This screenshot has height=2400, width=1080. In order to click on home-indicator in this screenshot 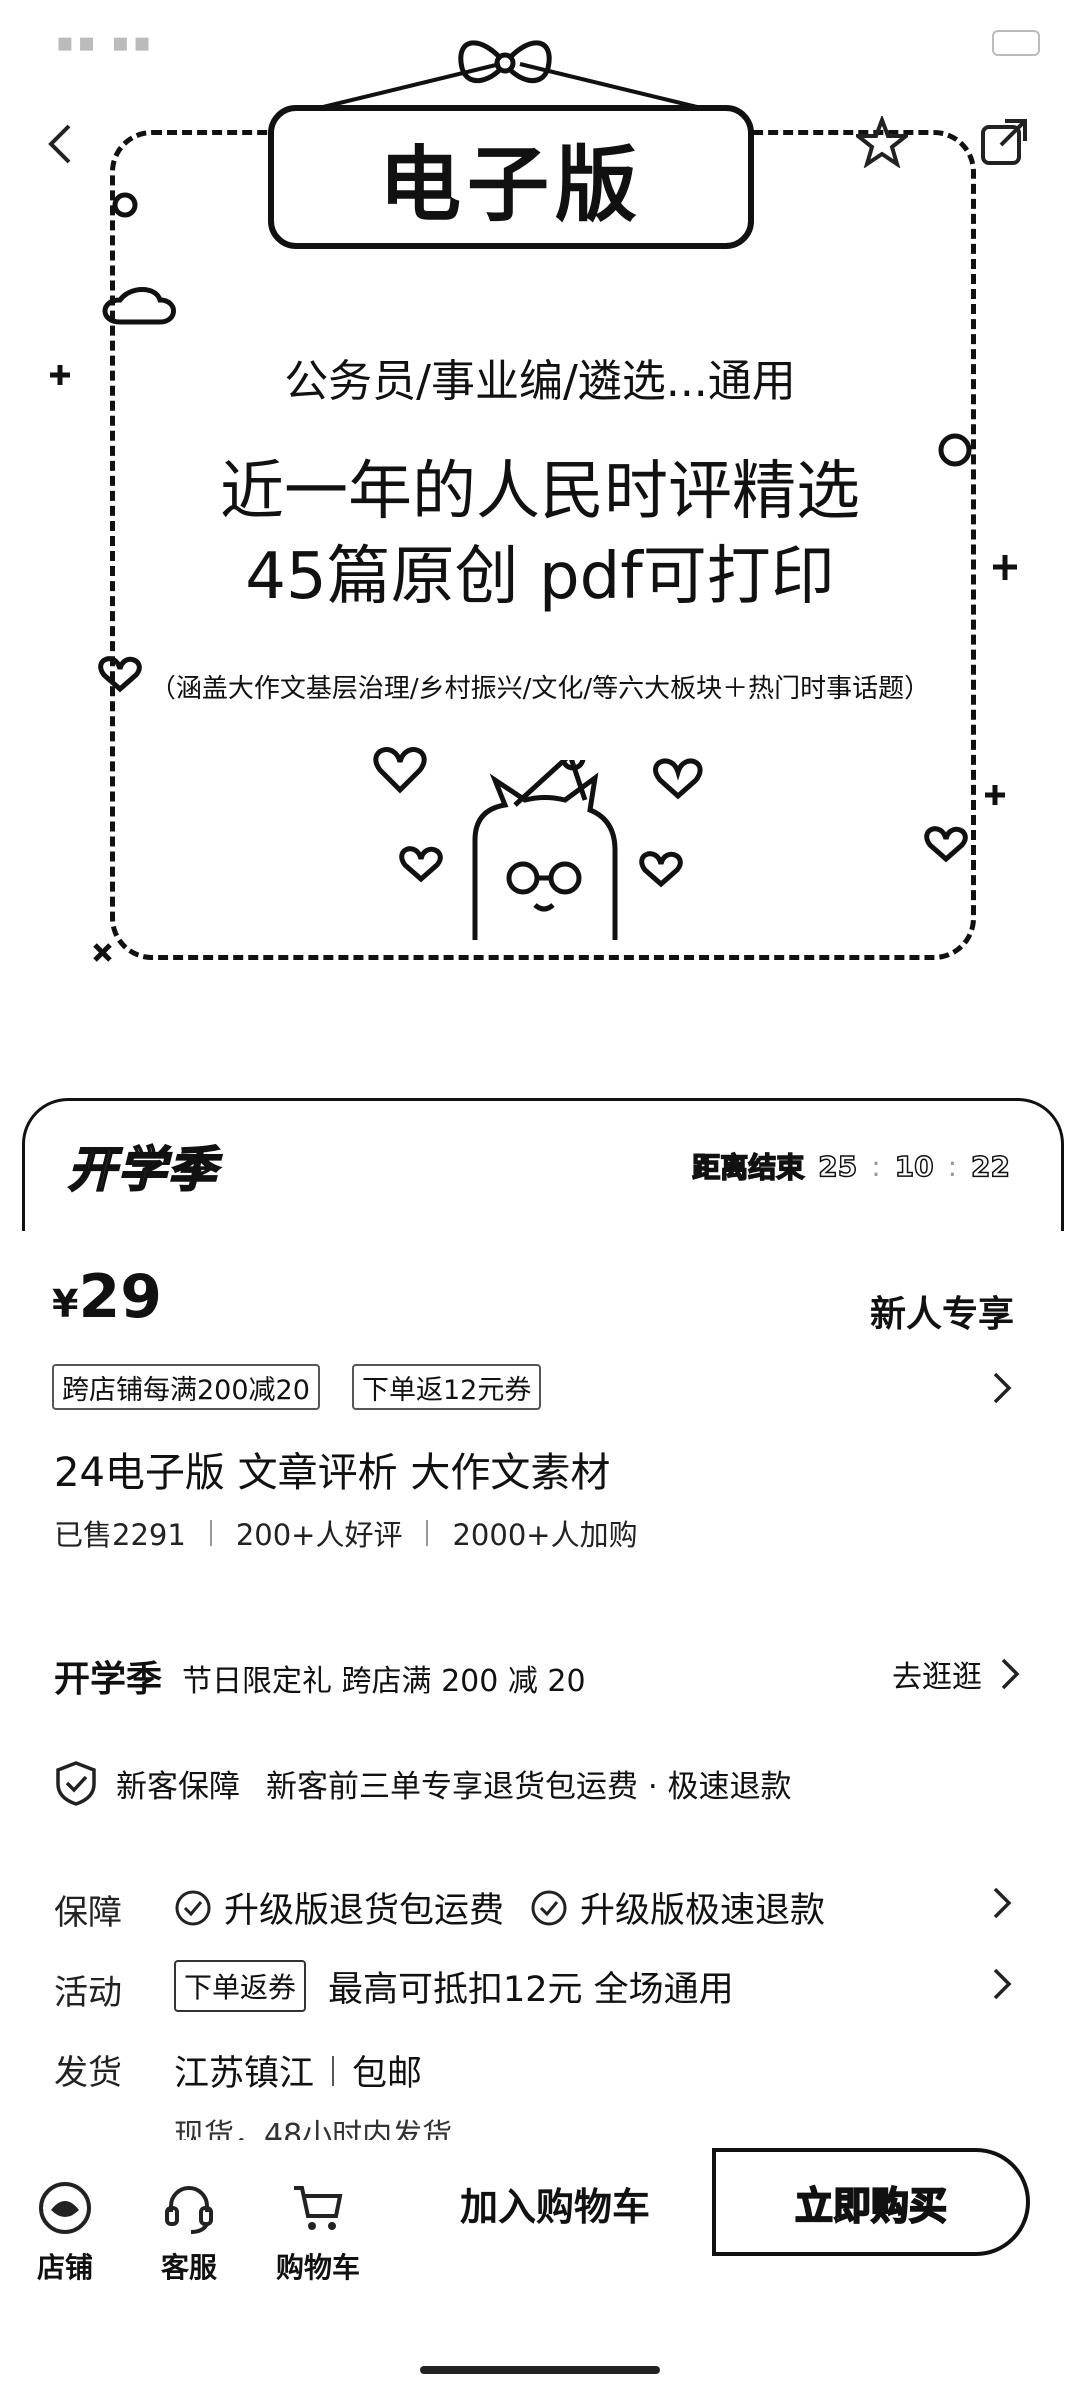, I will do `click(540, 2370)`.